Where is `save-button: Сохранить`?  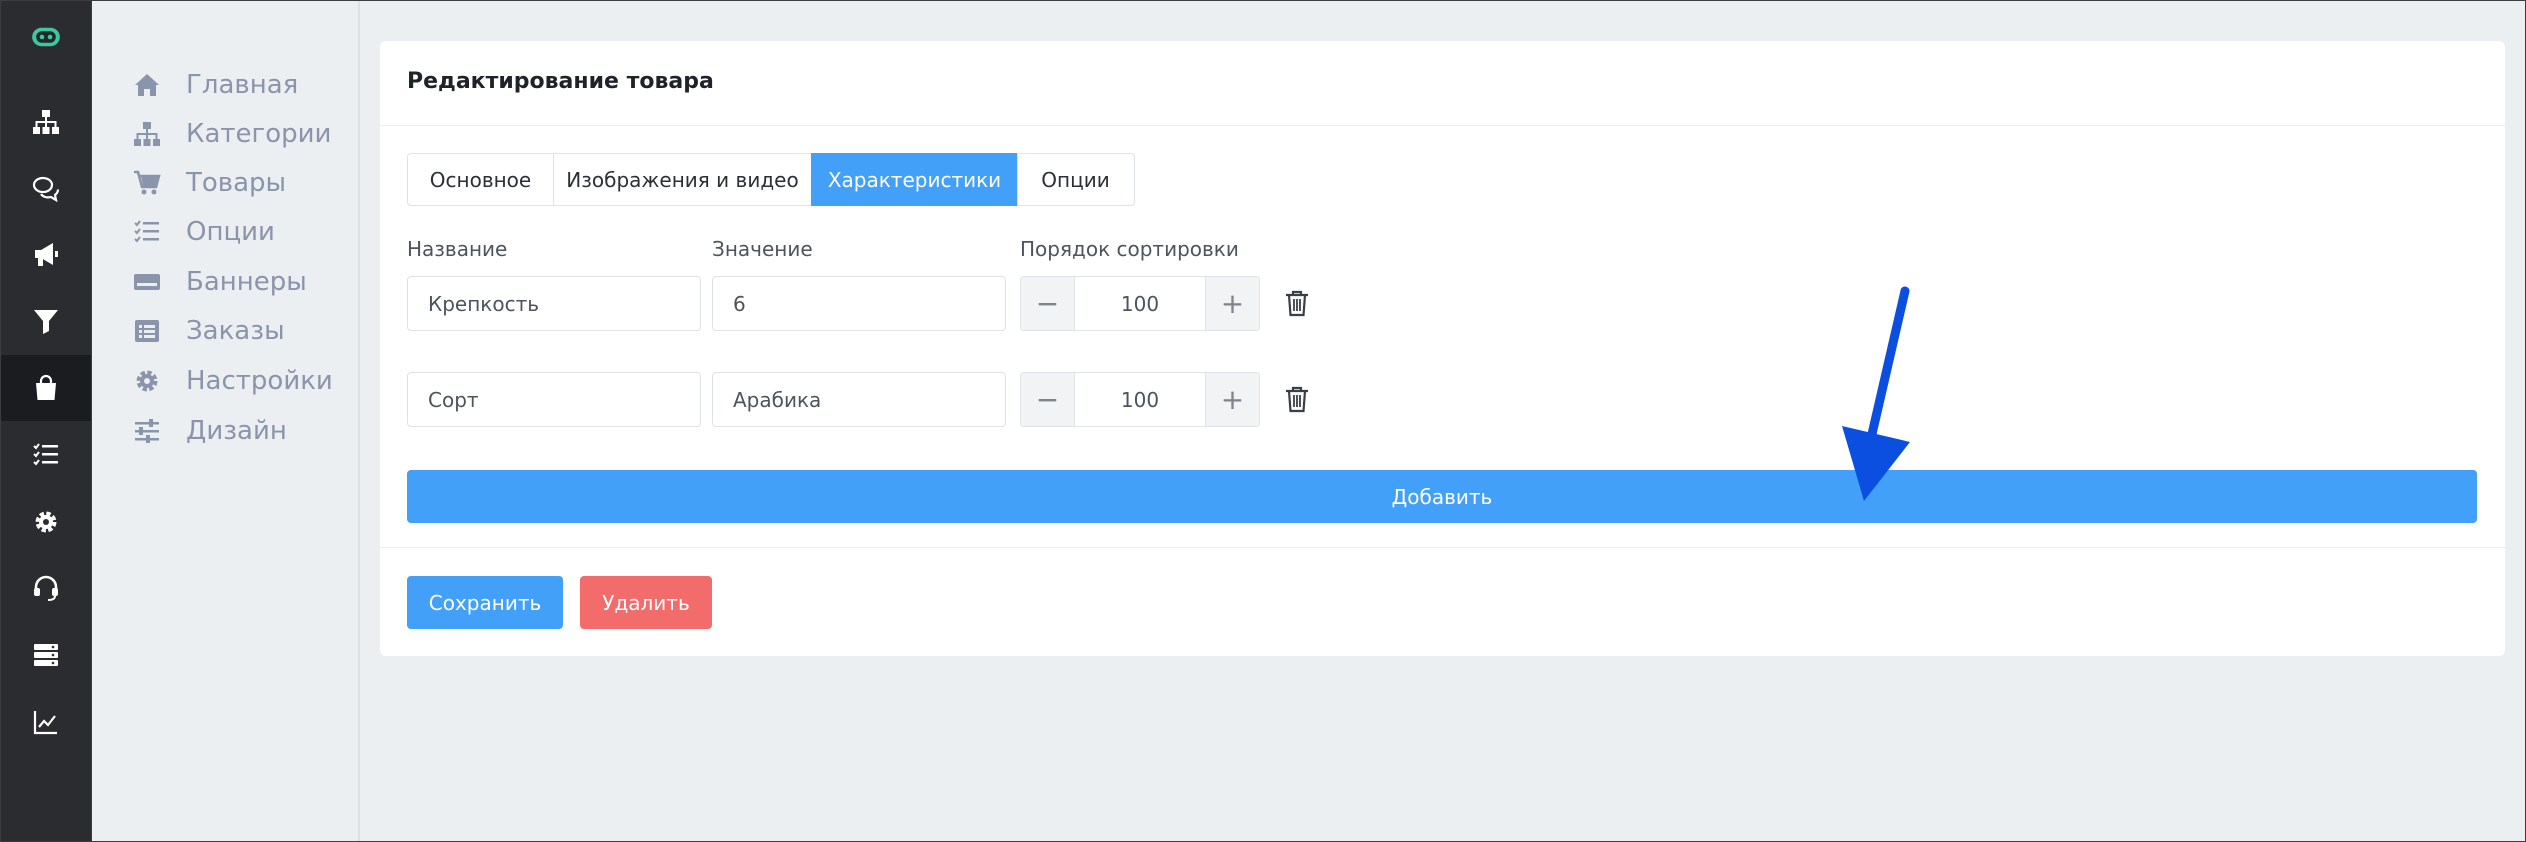
save-button: Сохранить is located at coordinates (485, 602).